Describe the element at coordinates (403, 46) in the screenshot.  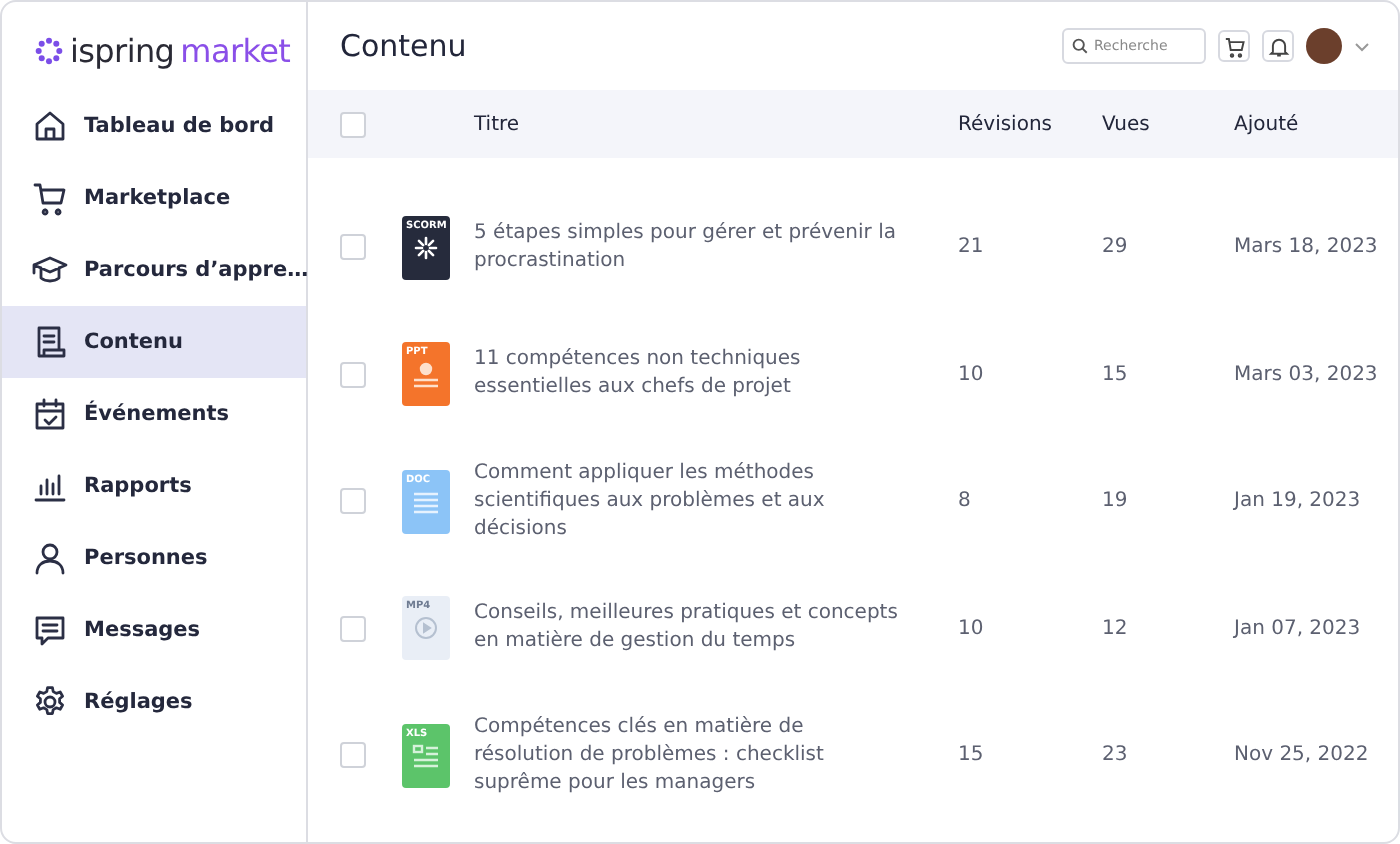
I see `page-title: Contenu` at that location.